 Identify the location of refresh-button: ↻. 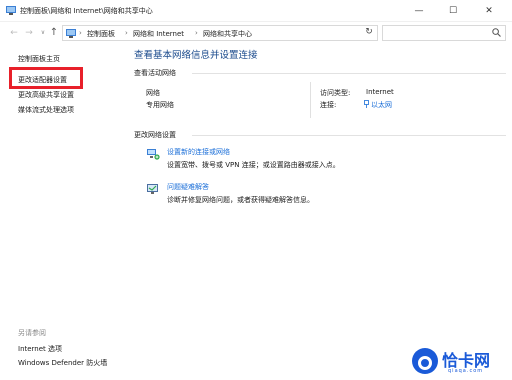
(369, 32).